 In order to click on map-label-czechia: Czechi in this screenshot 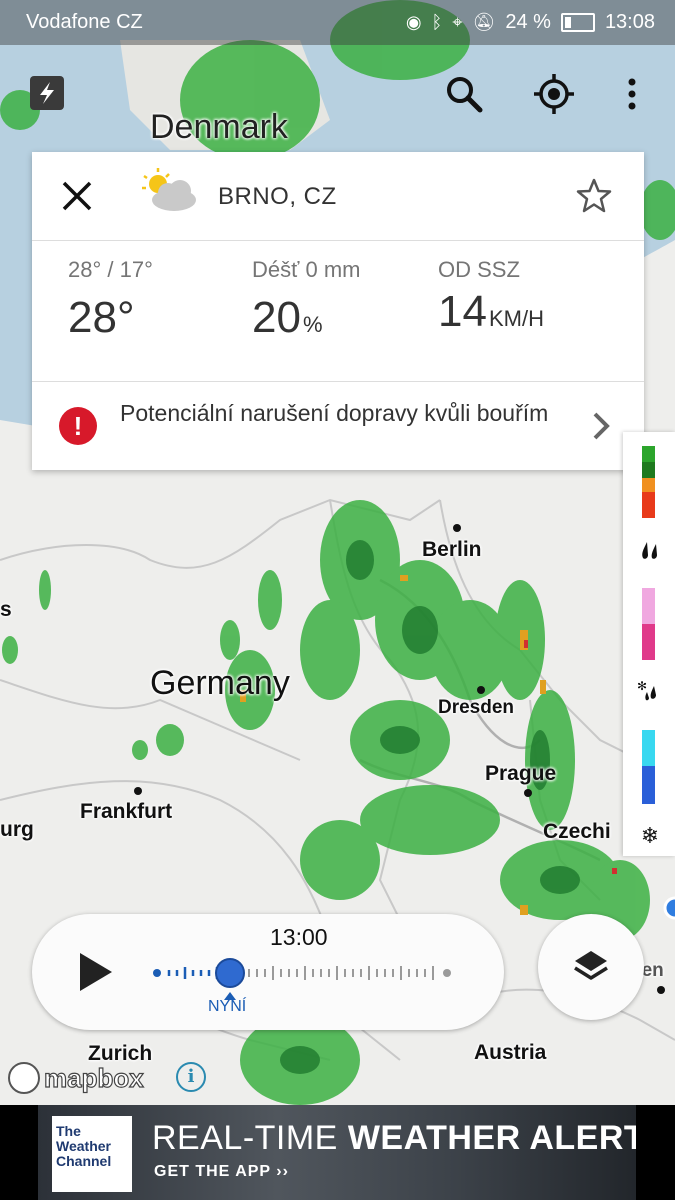, I will do `click(577, 831)`.